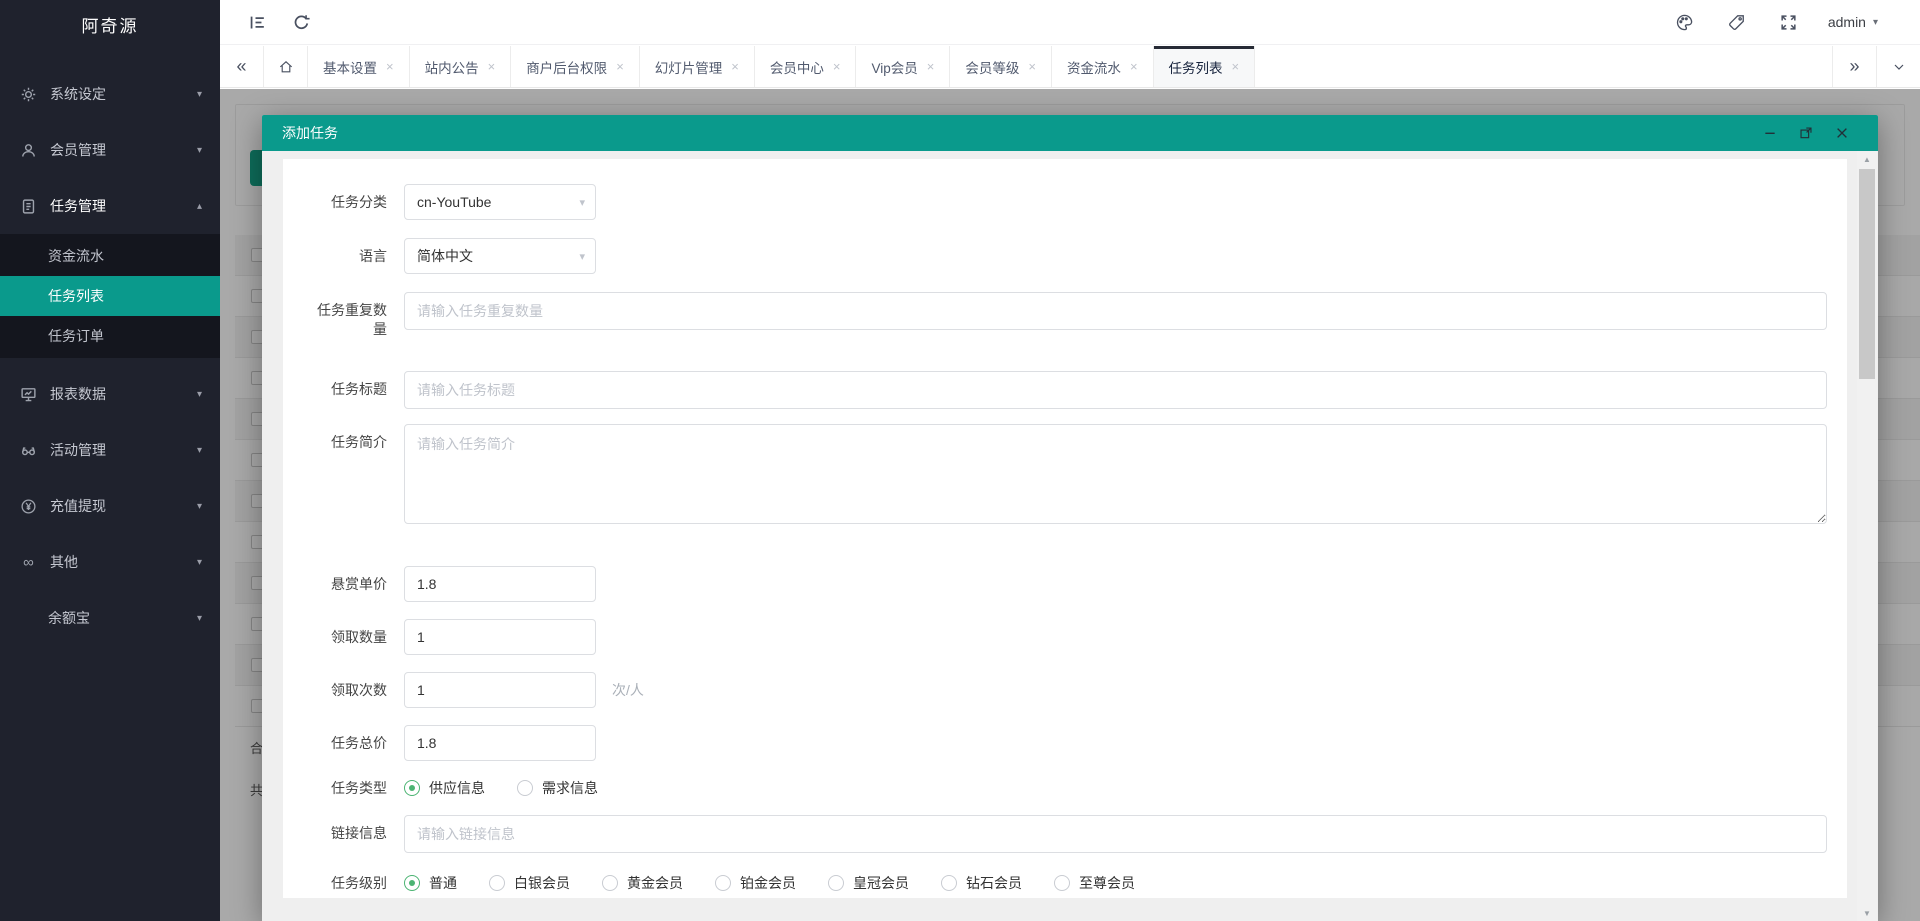 This screenshot has height=921, width=1920. Describe the element at coordinates (359, 788) in the screenshot. I see `field-label: 任务类型` at that location.